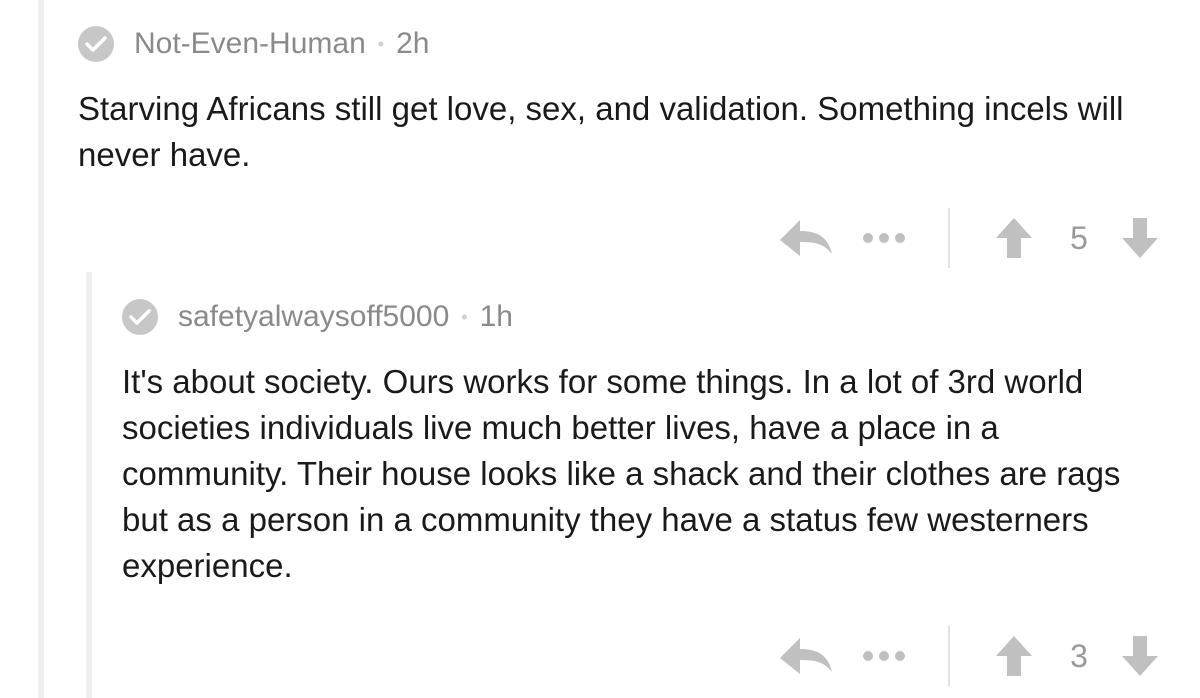  I want to click on comment-age: 2h, so click(413, 43).